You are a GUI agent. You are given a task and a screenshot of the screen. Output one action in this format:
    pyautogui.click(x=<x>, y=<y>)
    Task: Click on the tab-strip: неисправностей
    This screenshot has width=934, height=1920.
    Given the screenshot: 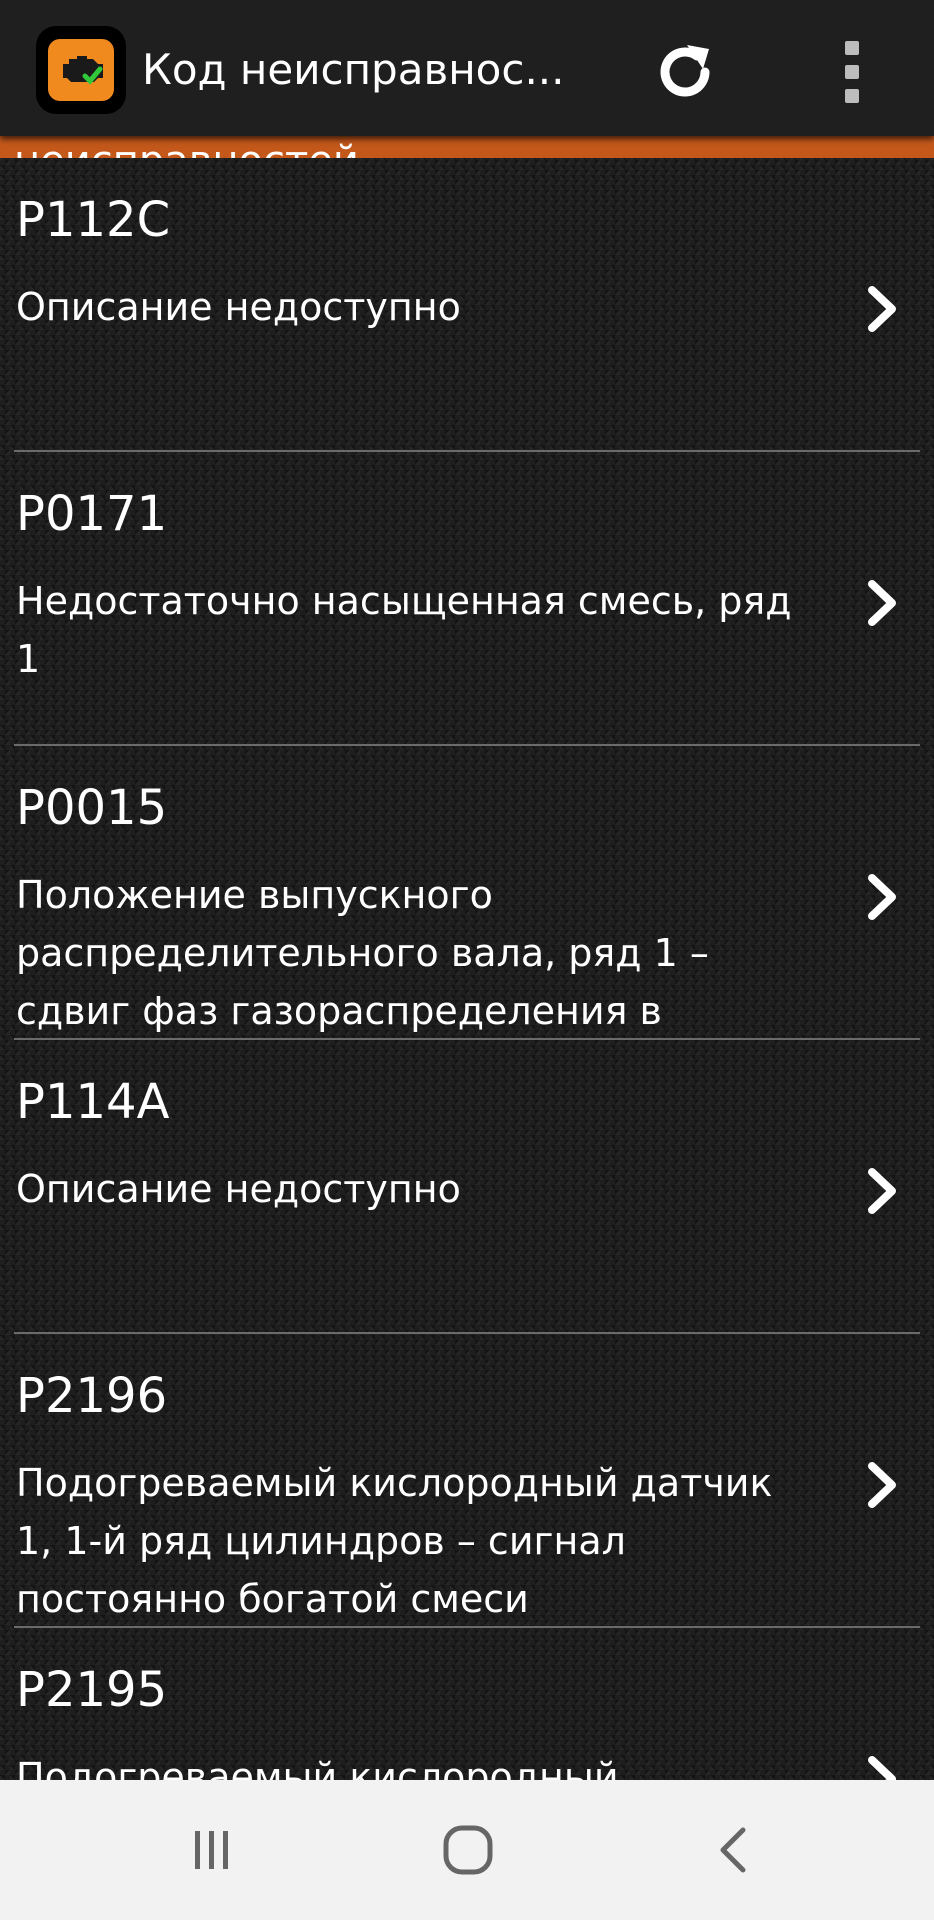 What is the action you would take?
    pyautogui.click(x=467, y=147)
    